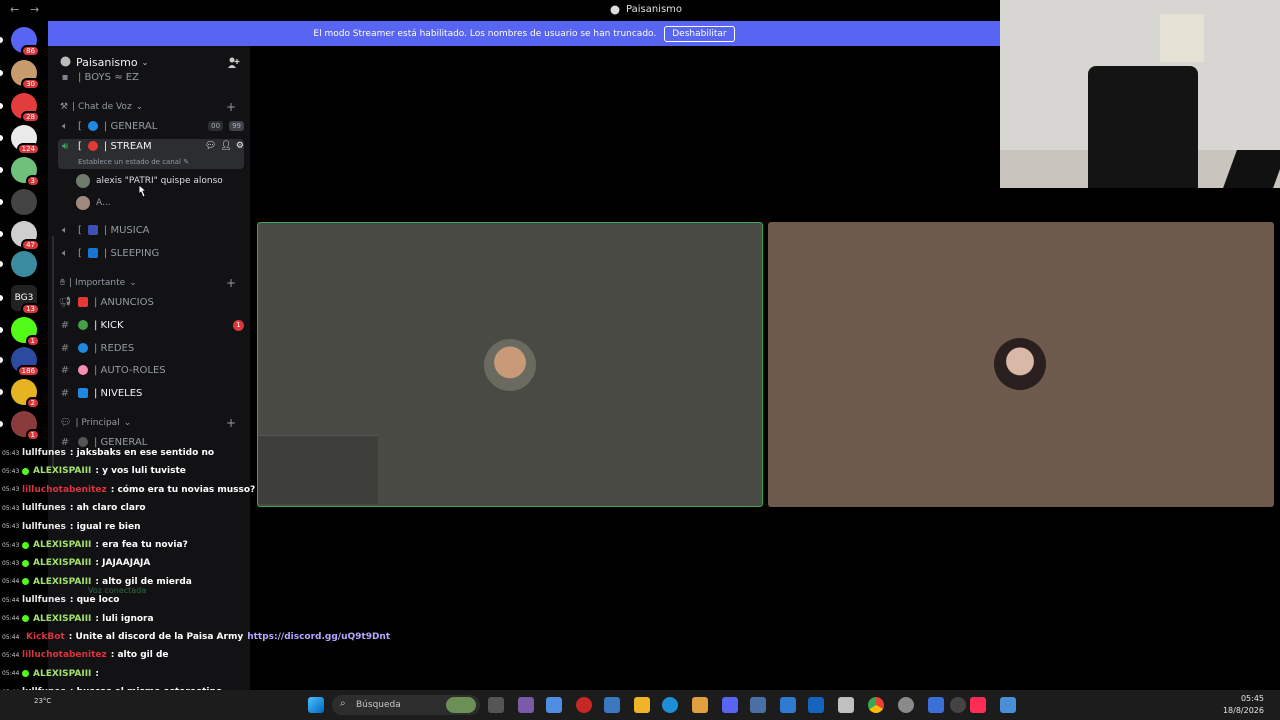 The width and height of the screenshot is (1280, 720). Describe the element at coordinates (151, 253) in the screenshot. I see `voice-channel-sleeping: 🔈︎[| SLEEPING` at that location.